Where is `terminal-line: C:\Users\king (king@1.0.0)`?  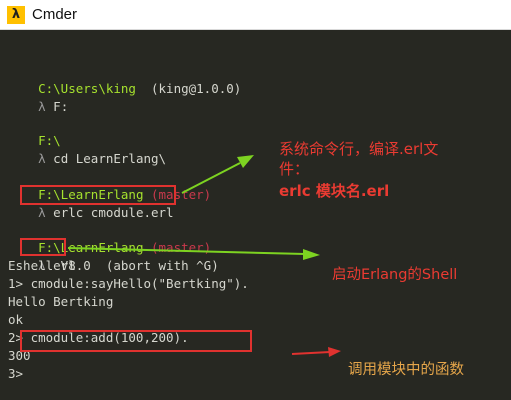 terminal-line: C:\Users\king (king@1.0.0) is located at coordinates (124, 79).